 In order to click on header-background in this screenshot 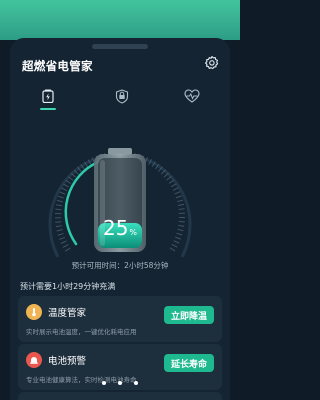, I will do `click(120, 20)`.